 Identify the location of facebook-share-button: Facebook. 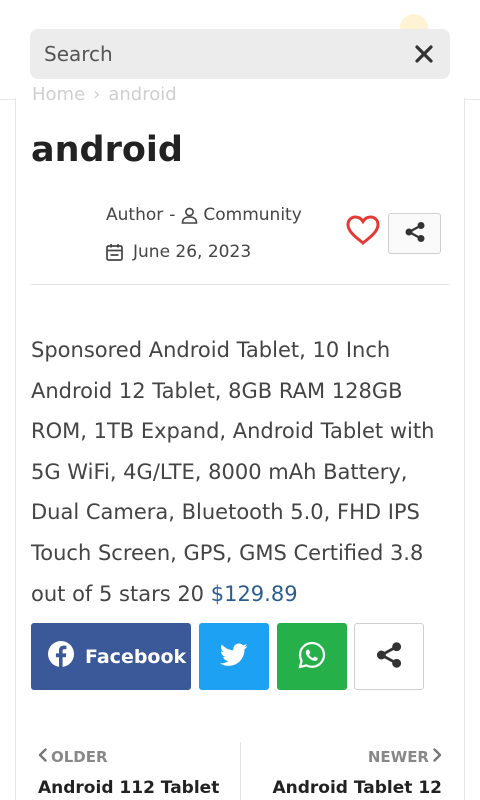
(111, 656).